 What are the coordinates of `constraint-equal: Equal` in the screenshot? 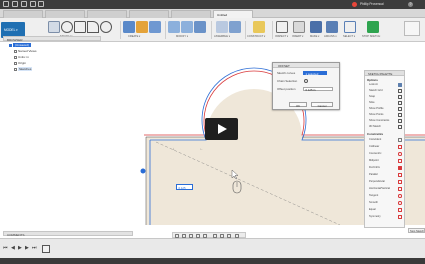 It's located at (372, 209).